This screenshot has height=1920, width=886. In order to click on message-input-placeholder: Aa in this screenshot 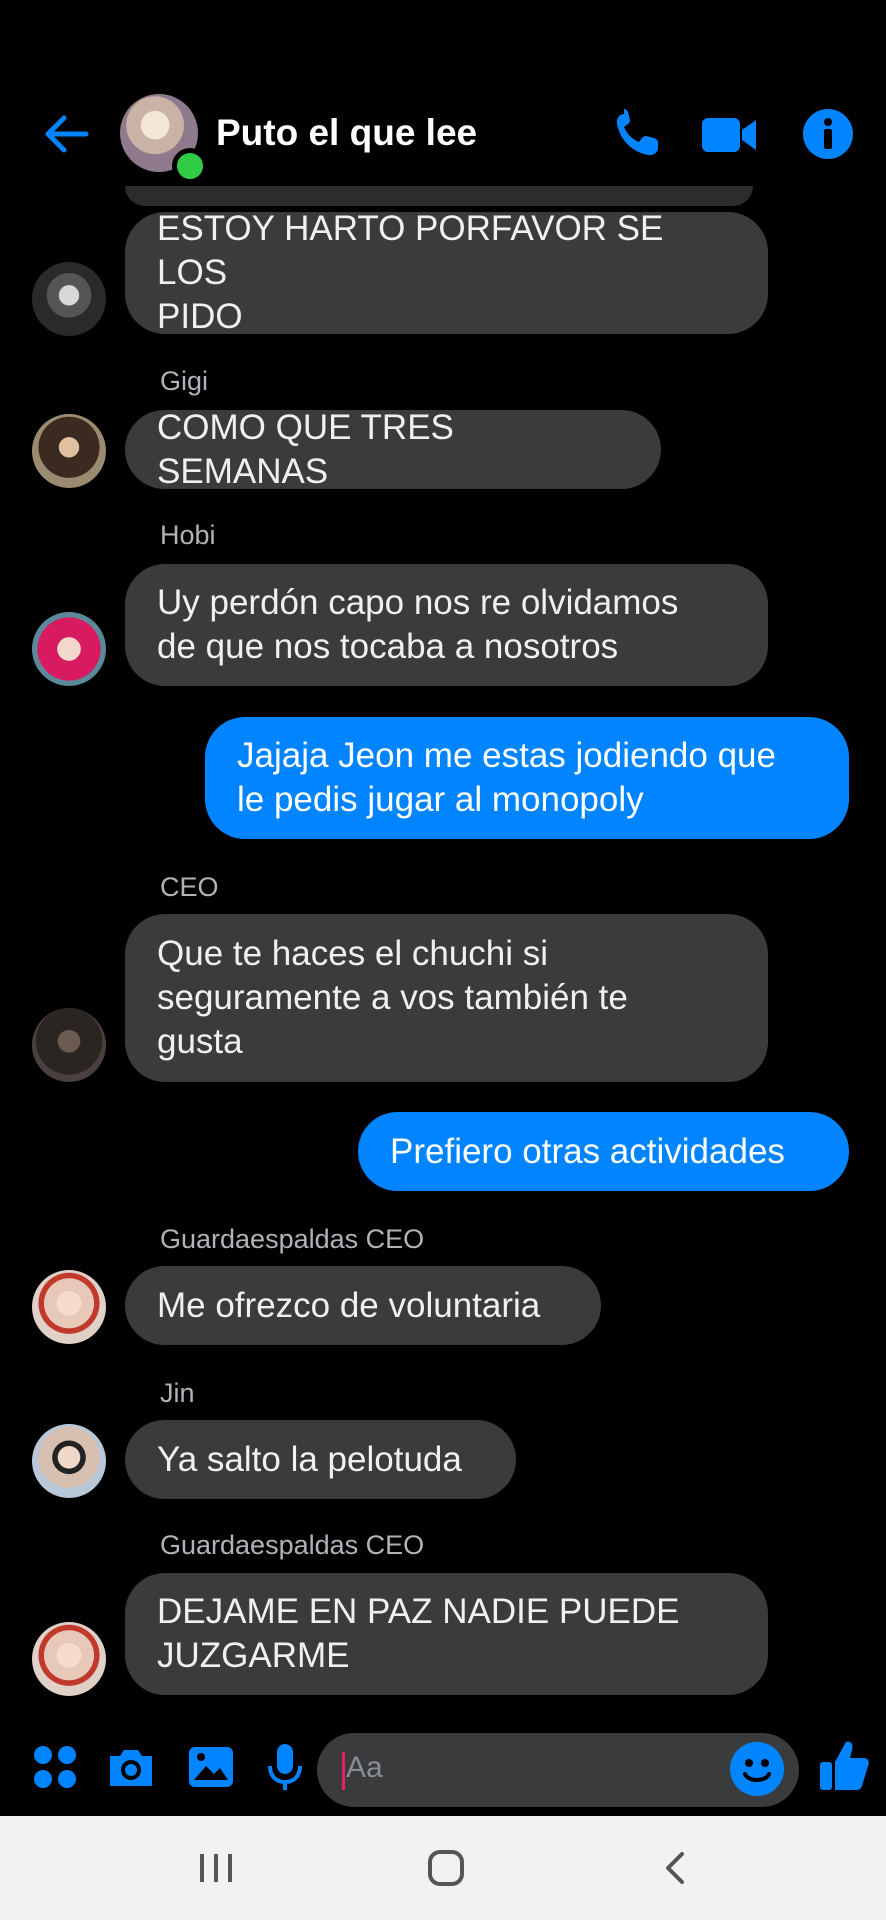, I will do `click(364, 1767)`.